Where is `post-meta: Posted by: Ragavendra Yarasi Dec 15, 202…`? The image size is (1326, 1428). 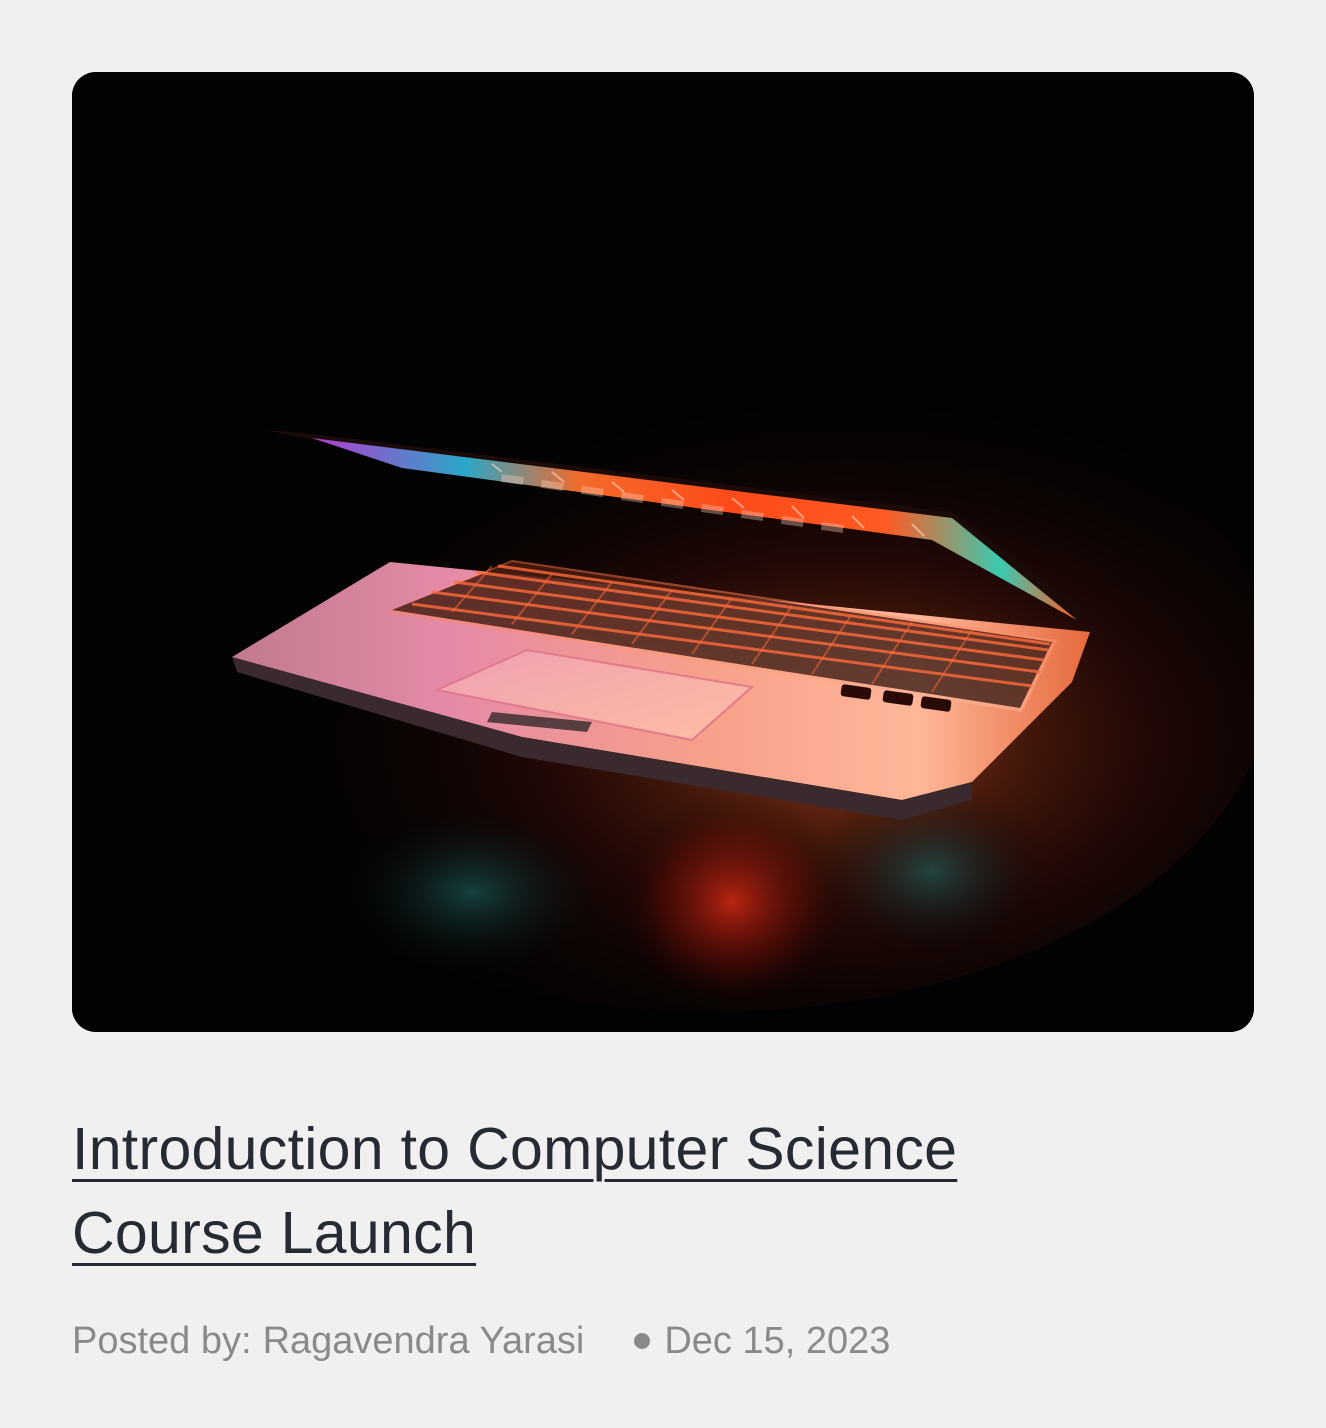 post-meta: Posted by: Ragavendra Yarasi Dec 15, 202… is located at coordinates (663, 1341).